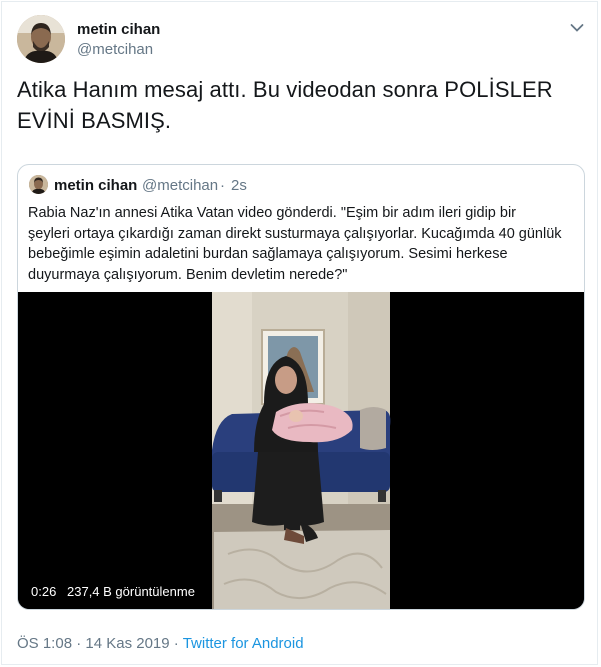  Describe the element at coordinates (94, 120) in the screenshot. I see `tweet-text-line: EVİNİ BASMIŞ.` at that location.